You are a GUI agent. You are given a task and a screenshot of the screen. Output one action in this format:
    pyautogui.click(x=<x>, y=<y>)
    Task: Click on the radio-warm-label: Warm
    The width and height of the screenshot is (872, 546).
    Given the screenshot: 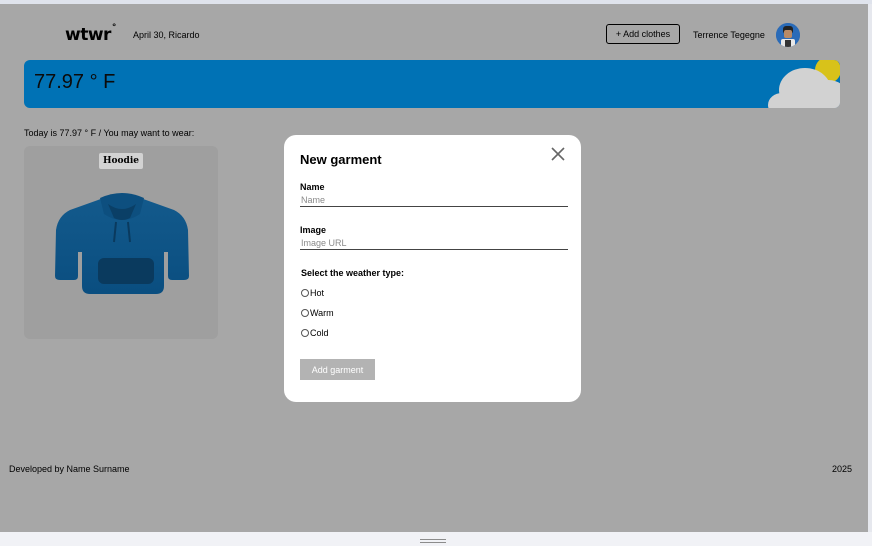 What is the action you would take?
    pyautogui.click(x=322, y=313)
    